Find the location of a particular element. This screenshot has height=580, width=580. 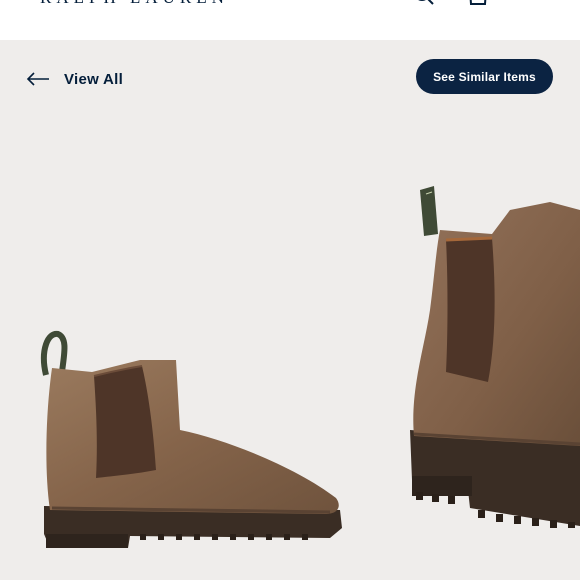

bag-icon is located at coordinates (478, 4).